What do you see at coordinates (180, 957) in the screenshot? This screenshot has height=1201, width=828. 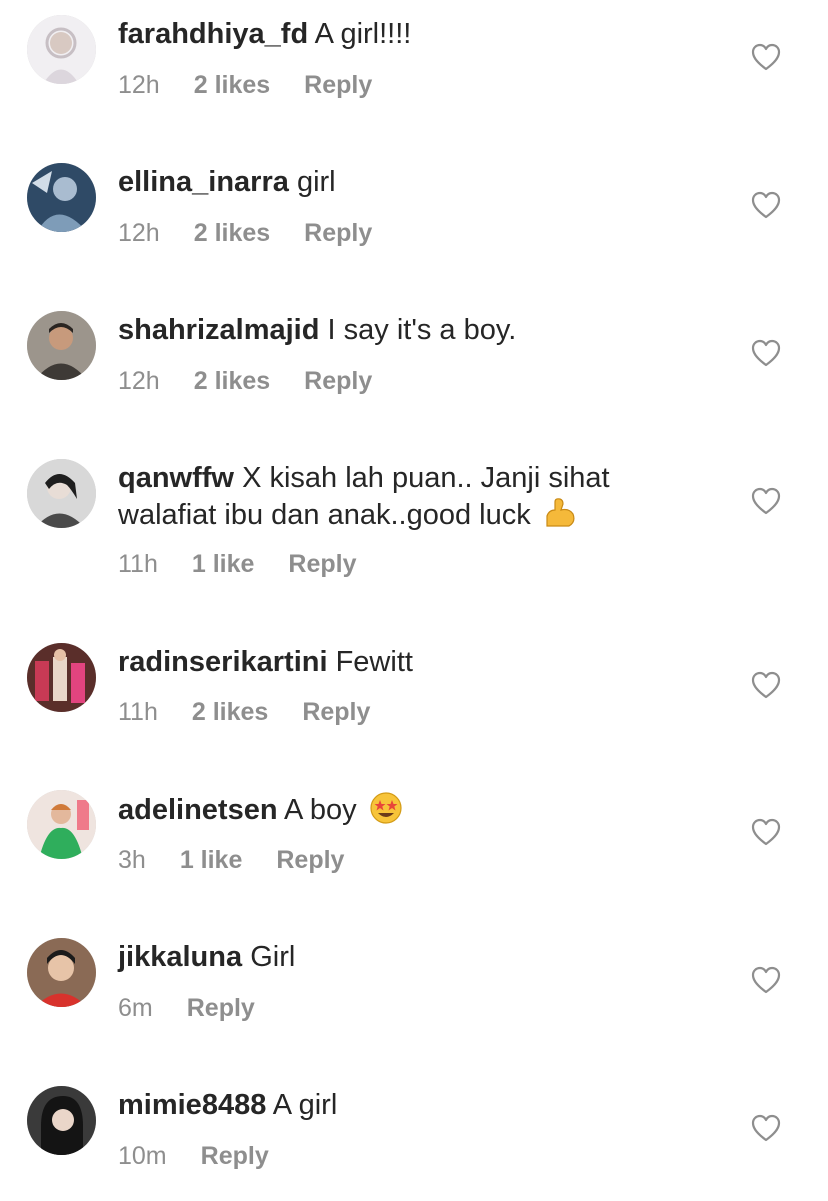 I see `comment-username: jikkaluna` at bounding box center [180, 957].